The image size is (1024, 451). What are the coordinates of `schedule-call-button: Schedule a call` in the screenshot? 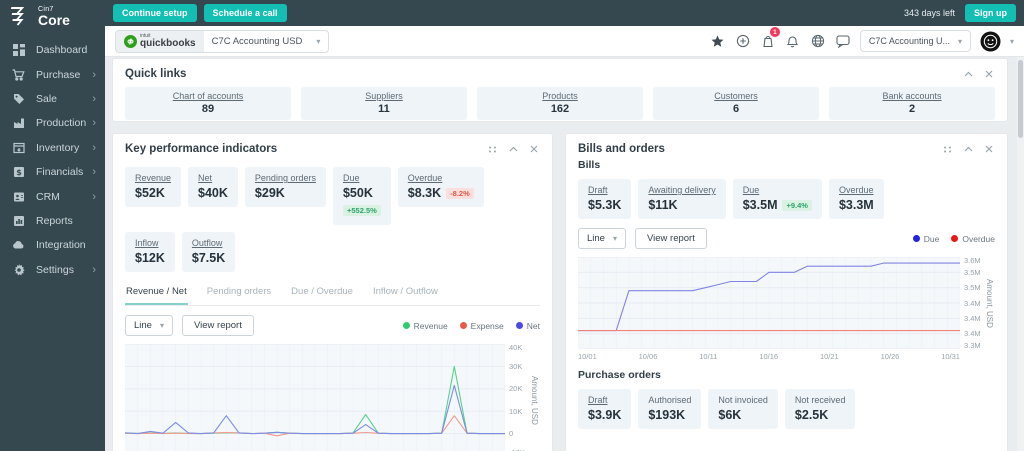 It's located at (245, 13).